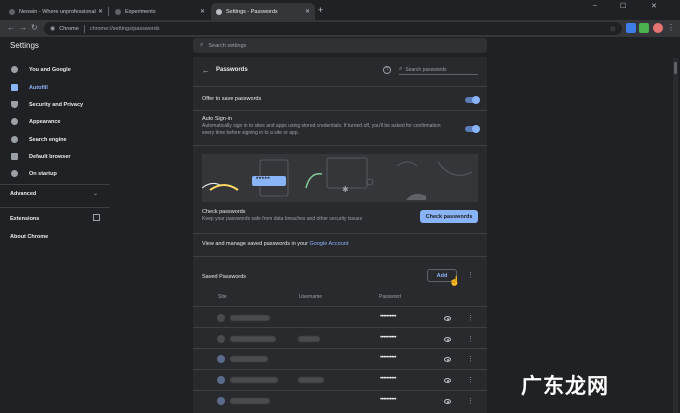  What do you see at coordinates (14, 156) in the screenshot?
I see `browser-icon` at bounding box center [14, 156].